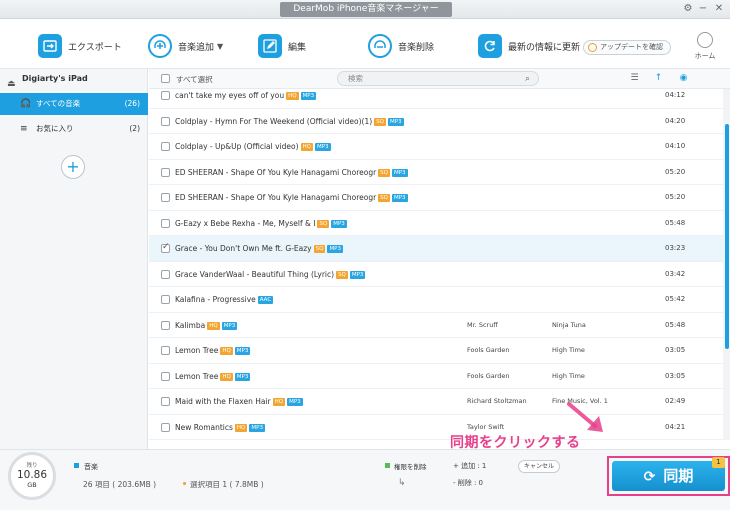 The image size is (730, 510). Describe the element at coordinates (675, 120) in the screenshot. I see `song-duration: 04:20` at that location.